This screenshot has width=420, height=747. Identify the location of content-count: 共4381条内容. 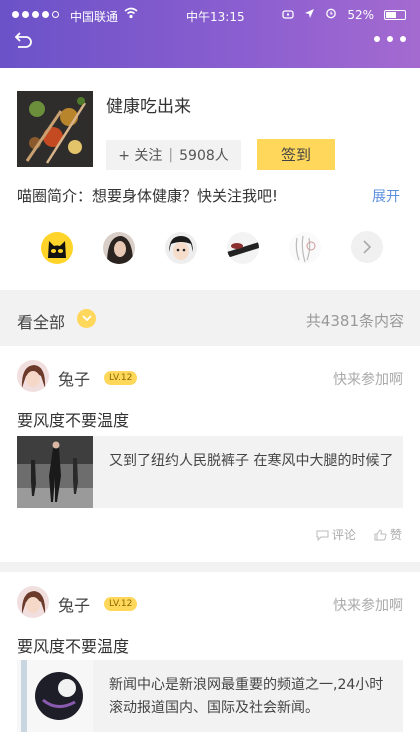
(354, 321).